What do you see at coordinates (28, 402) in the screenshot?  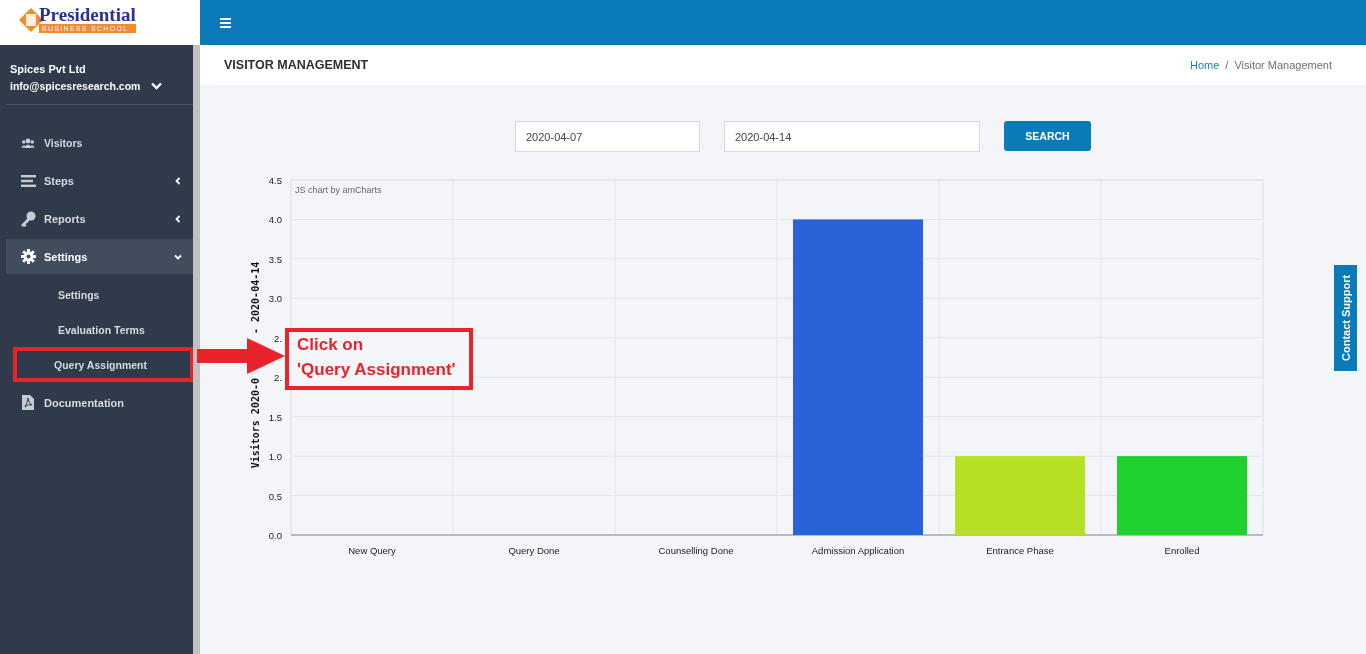 I see `pdf-file-icon` at bounding box center [28, 402].